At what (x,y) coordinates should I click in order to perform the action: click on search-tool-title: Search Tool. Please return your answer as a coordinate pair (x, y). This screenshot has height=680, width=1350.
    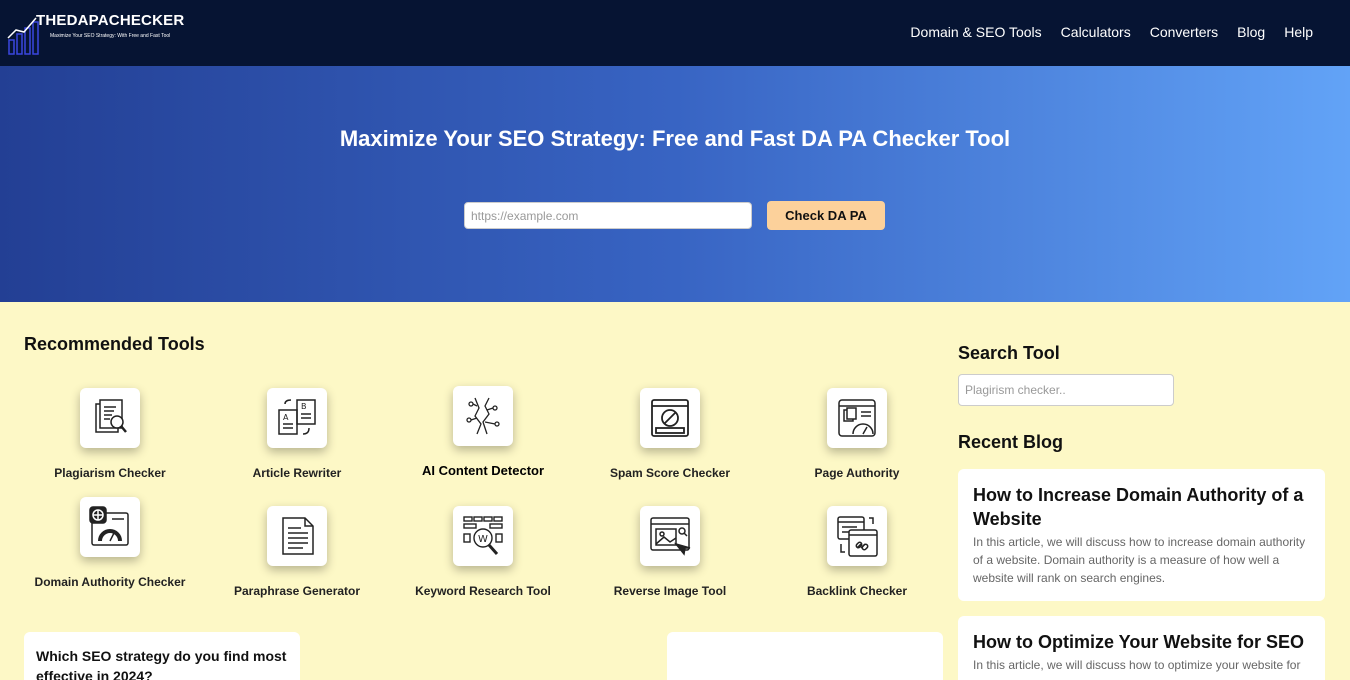
    Looking at the image, I should click on (1009, 353).